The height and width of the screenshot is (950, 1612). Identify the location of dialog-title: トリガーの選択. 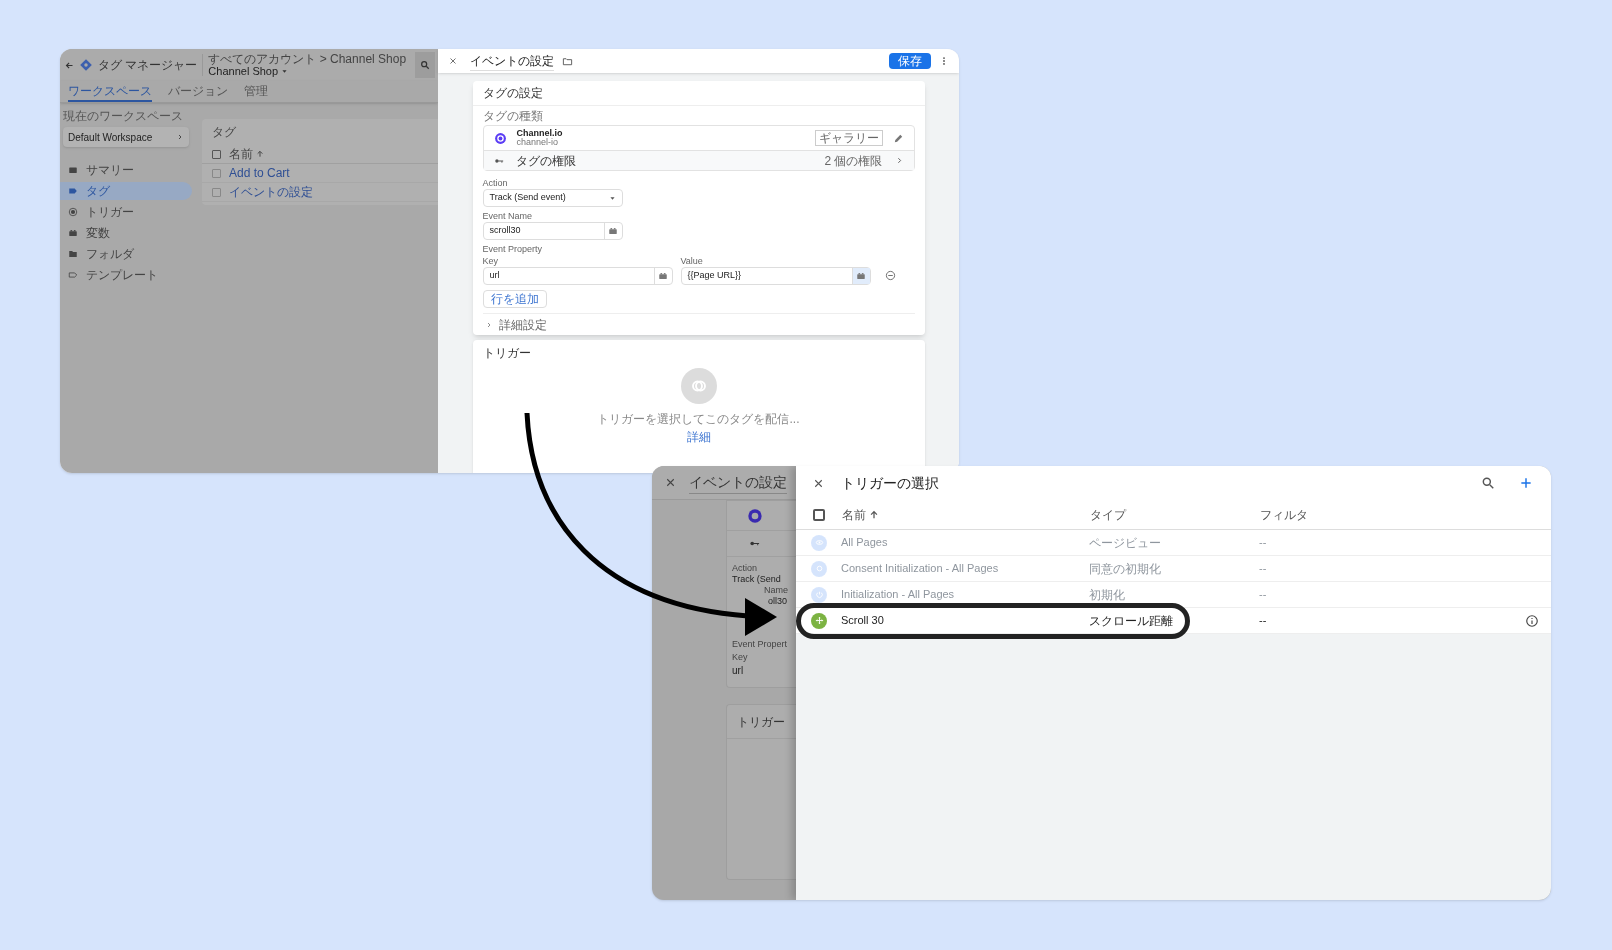
(890, 483).